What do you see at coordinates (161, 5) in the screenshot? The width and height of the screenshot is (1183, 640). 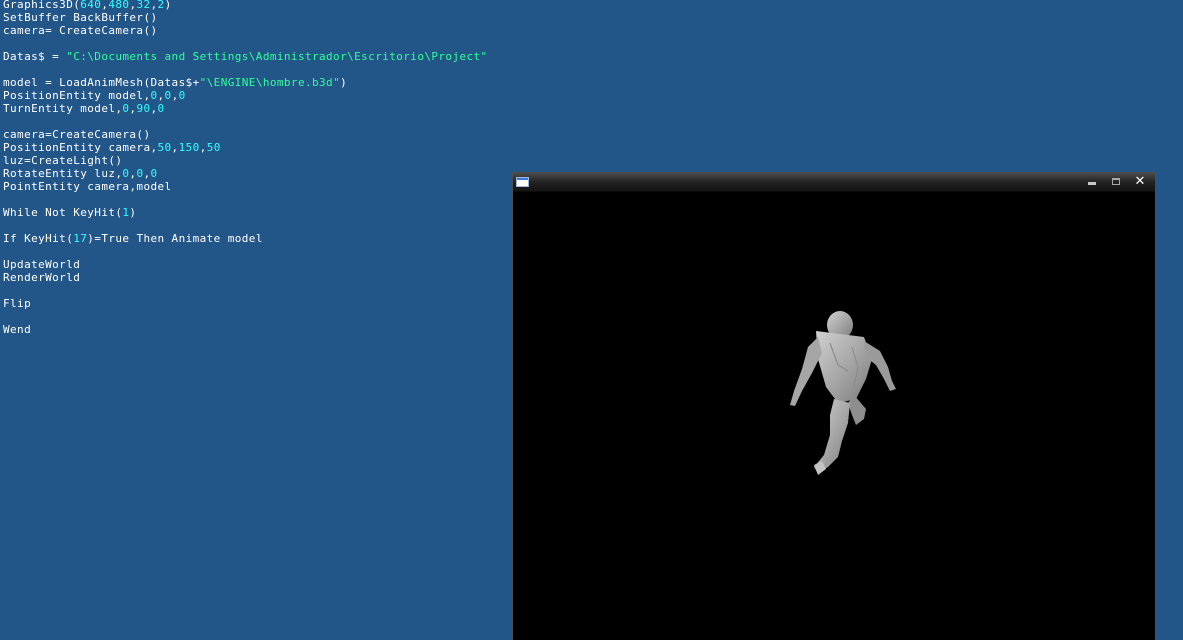 I see `number-literal: 2` at bounding box center [161, 5].